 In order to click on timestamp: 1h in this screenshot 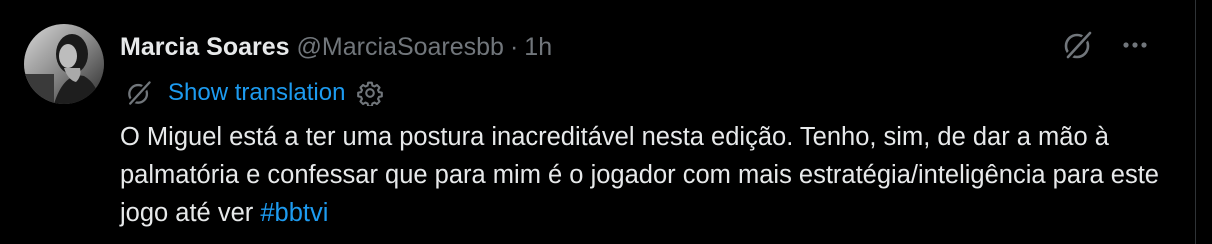, I will do `click(538, 47)`.